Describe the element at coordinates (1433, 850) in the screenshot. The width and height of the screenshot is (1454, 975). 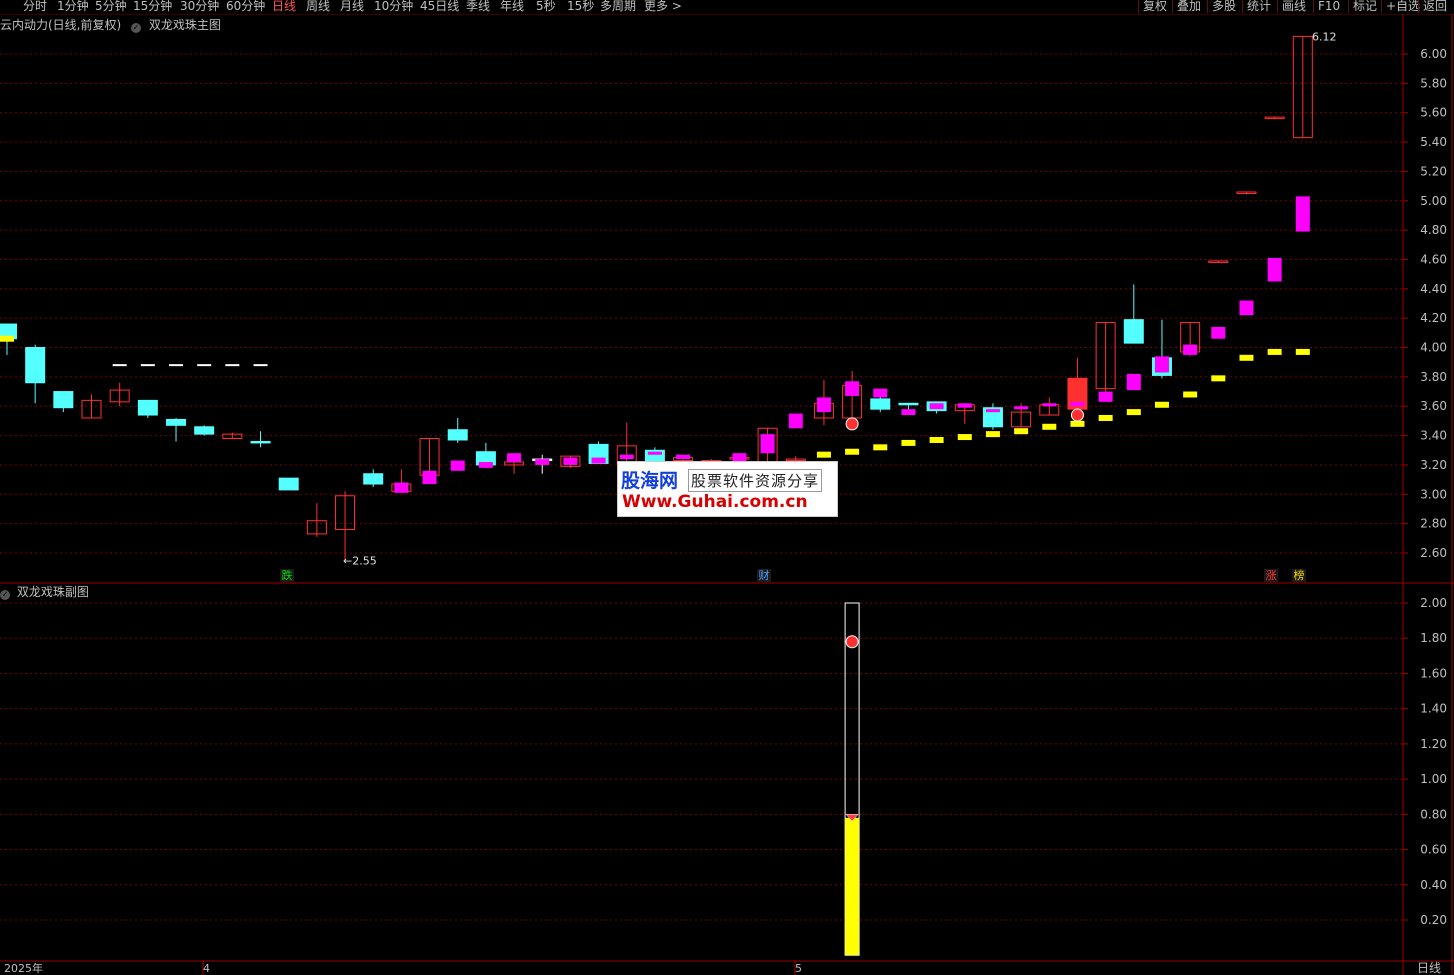
I see `sub-tick-label-2: 0.60` at that location.